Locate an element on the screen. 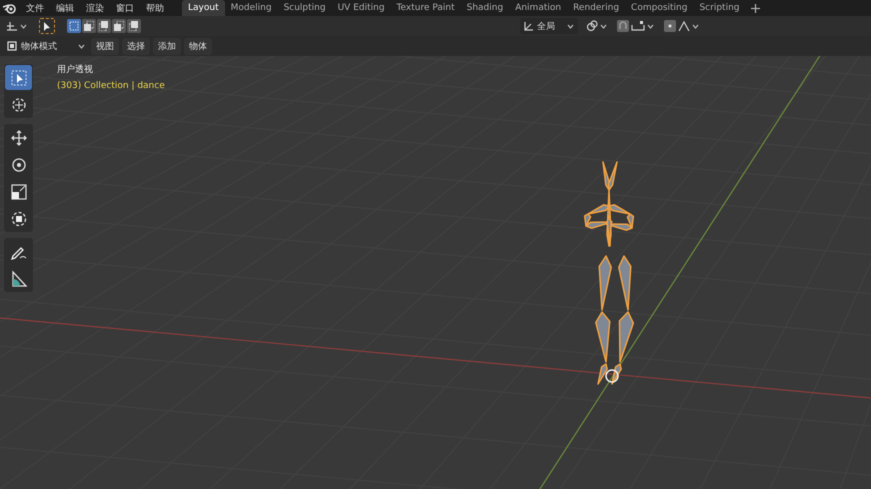 The height and width of the screenshot is (489, 871). axes-icon is located at coordinates (12, 26).